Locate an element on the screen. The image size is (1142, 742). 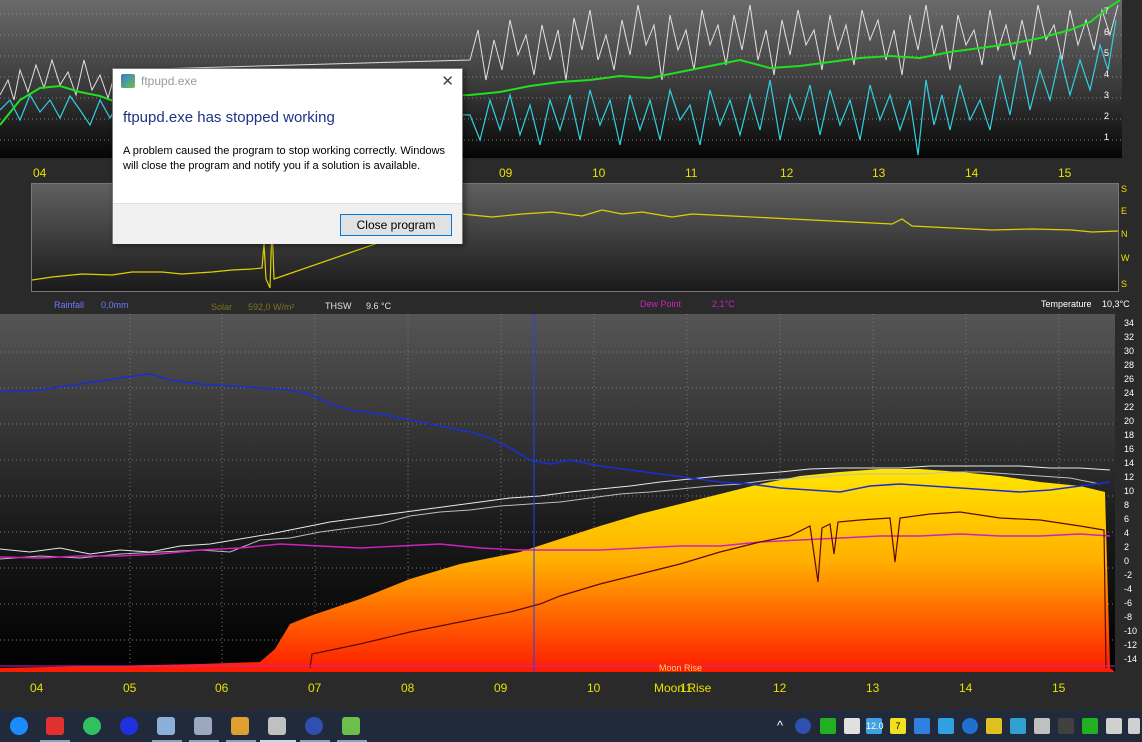
temp-tick: -4 is located at coordinates (1128, 589).